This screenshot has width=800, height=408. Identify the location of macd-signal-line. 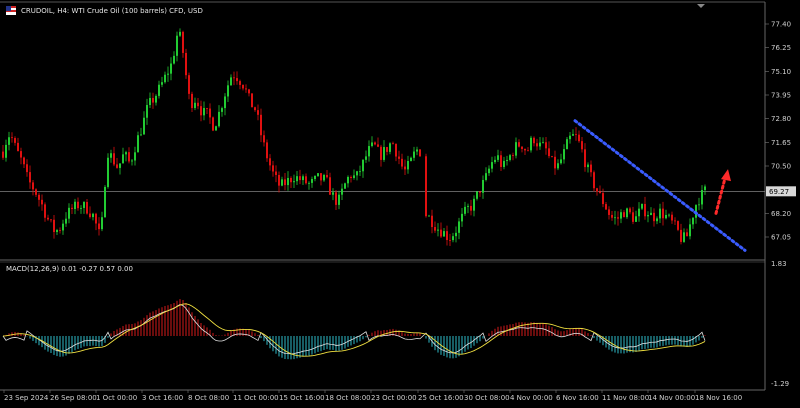
(354, 330).